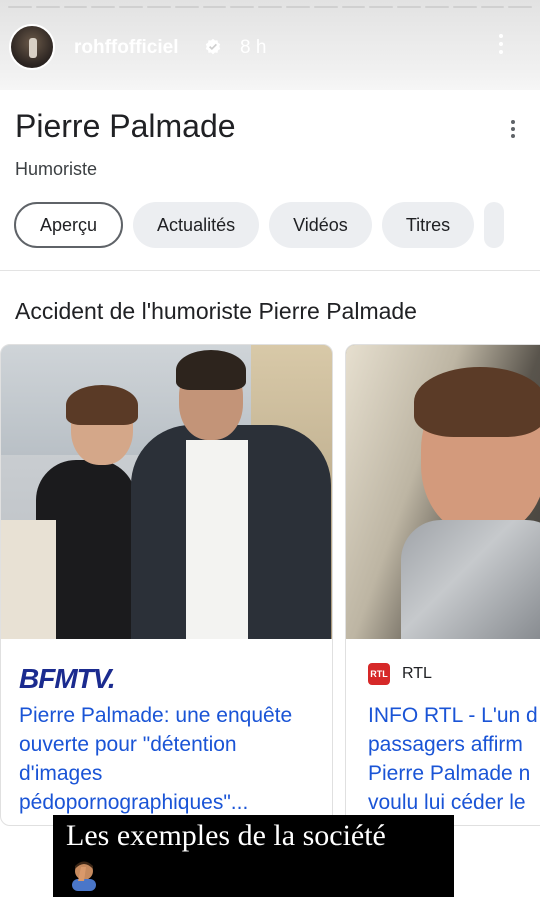 This screenshot has height=908, width=540. I want to click on caption-text: Les exemples de la société, so click(226, 835).